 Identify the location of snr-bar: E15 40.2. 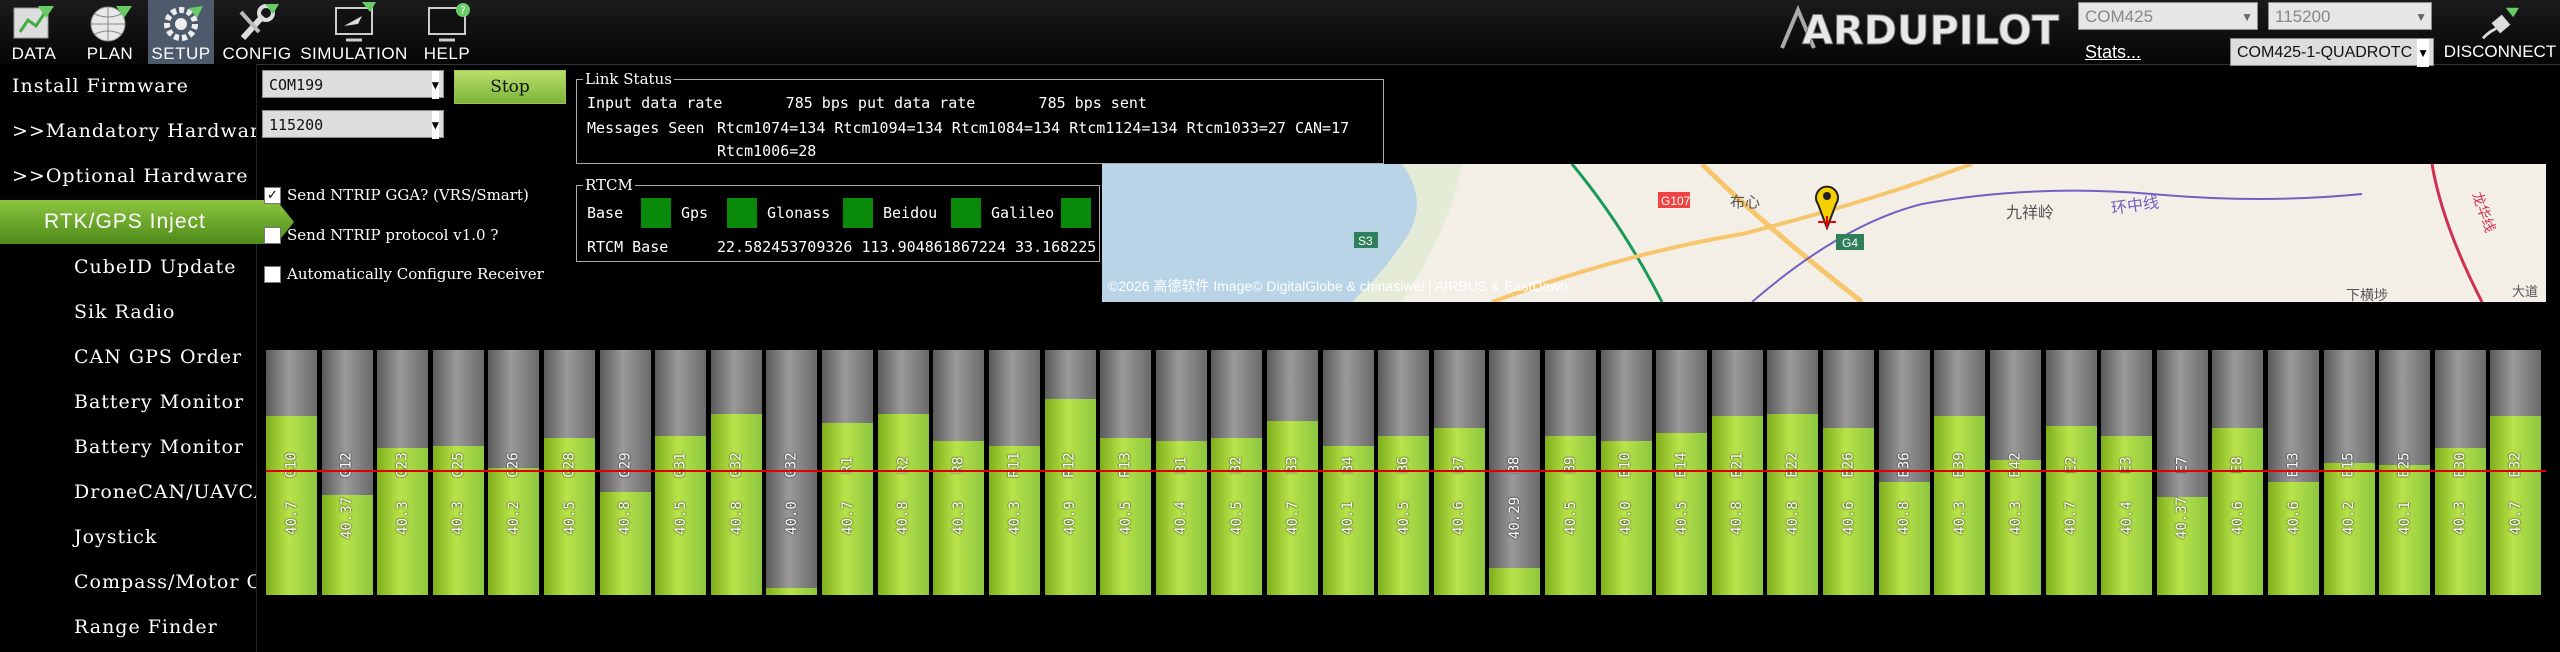
(2349, 472).